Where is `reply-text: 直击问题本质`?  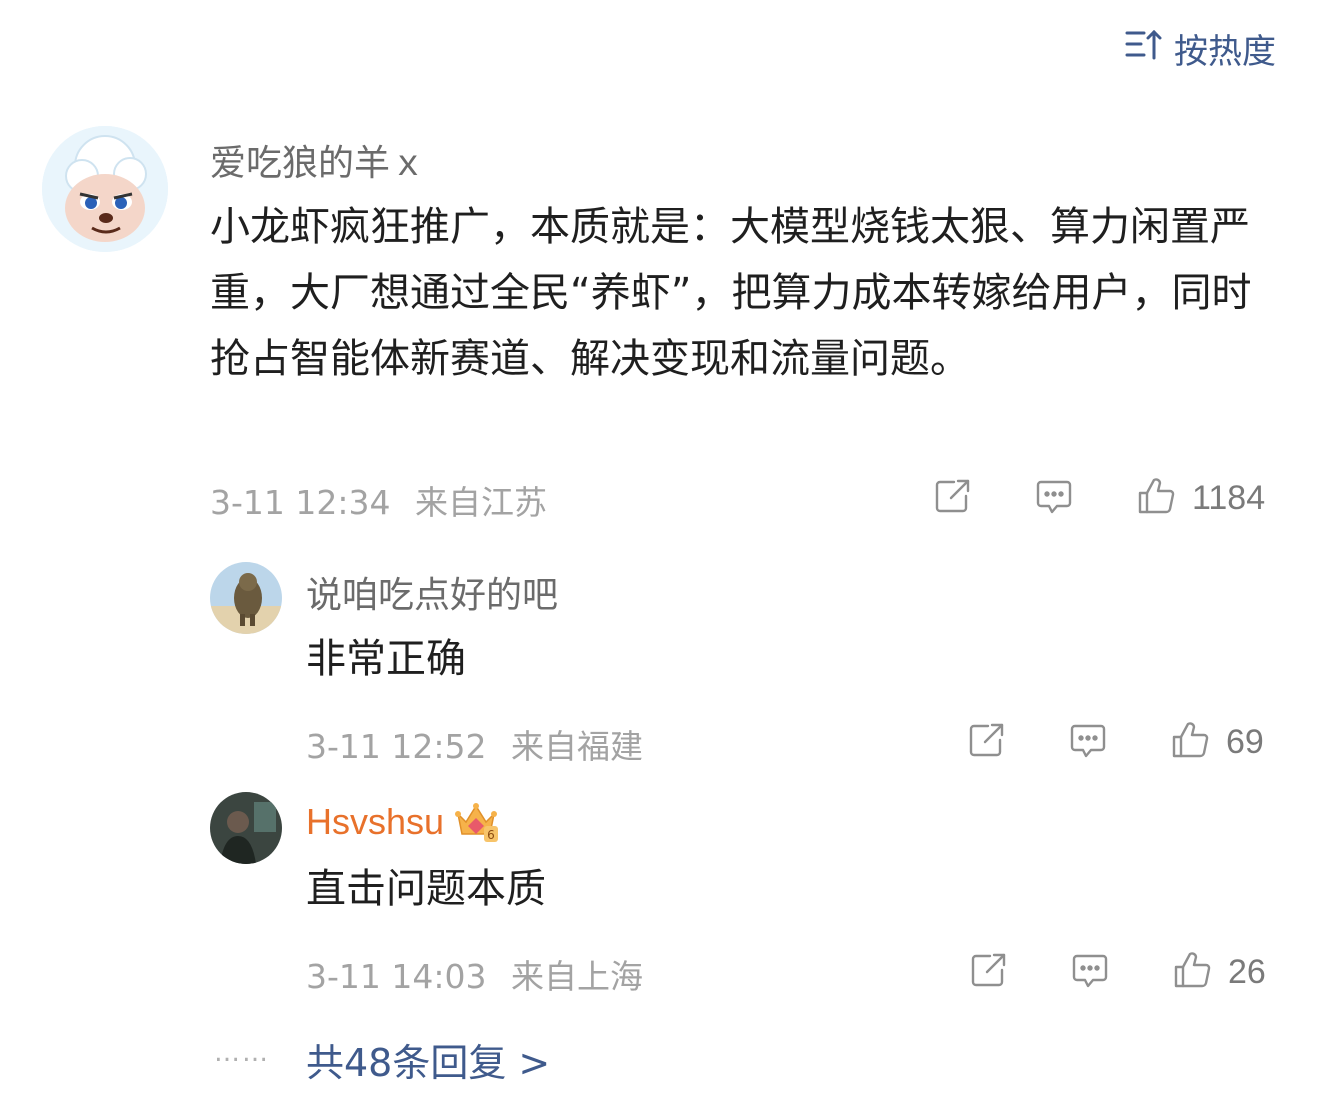 reply-text: 直击问题本质 is located at coordinates (426, 889).